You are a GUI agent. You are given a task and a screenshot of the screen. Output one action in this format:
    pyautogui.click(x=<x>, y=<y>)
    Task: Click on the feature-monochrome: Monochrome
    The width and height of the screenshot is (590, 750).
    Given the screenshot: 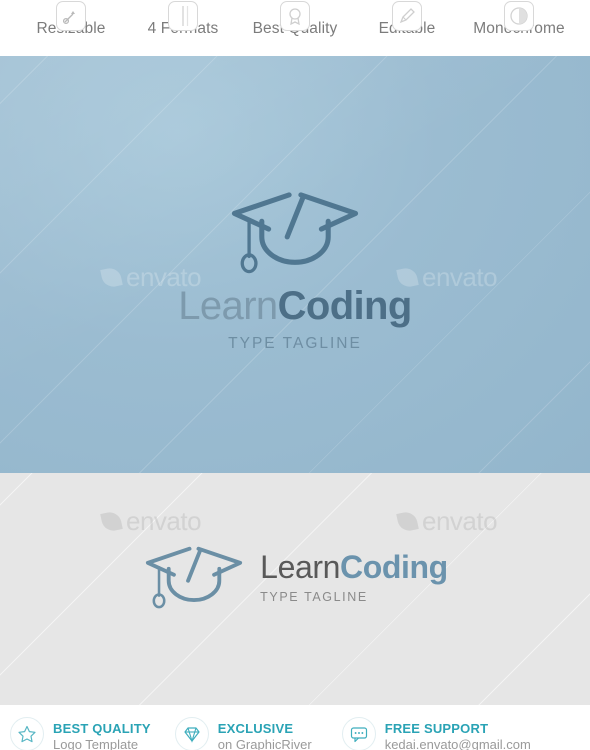 What is the action you would take?
    pyautogui.click(x=519, y=28)
    